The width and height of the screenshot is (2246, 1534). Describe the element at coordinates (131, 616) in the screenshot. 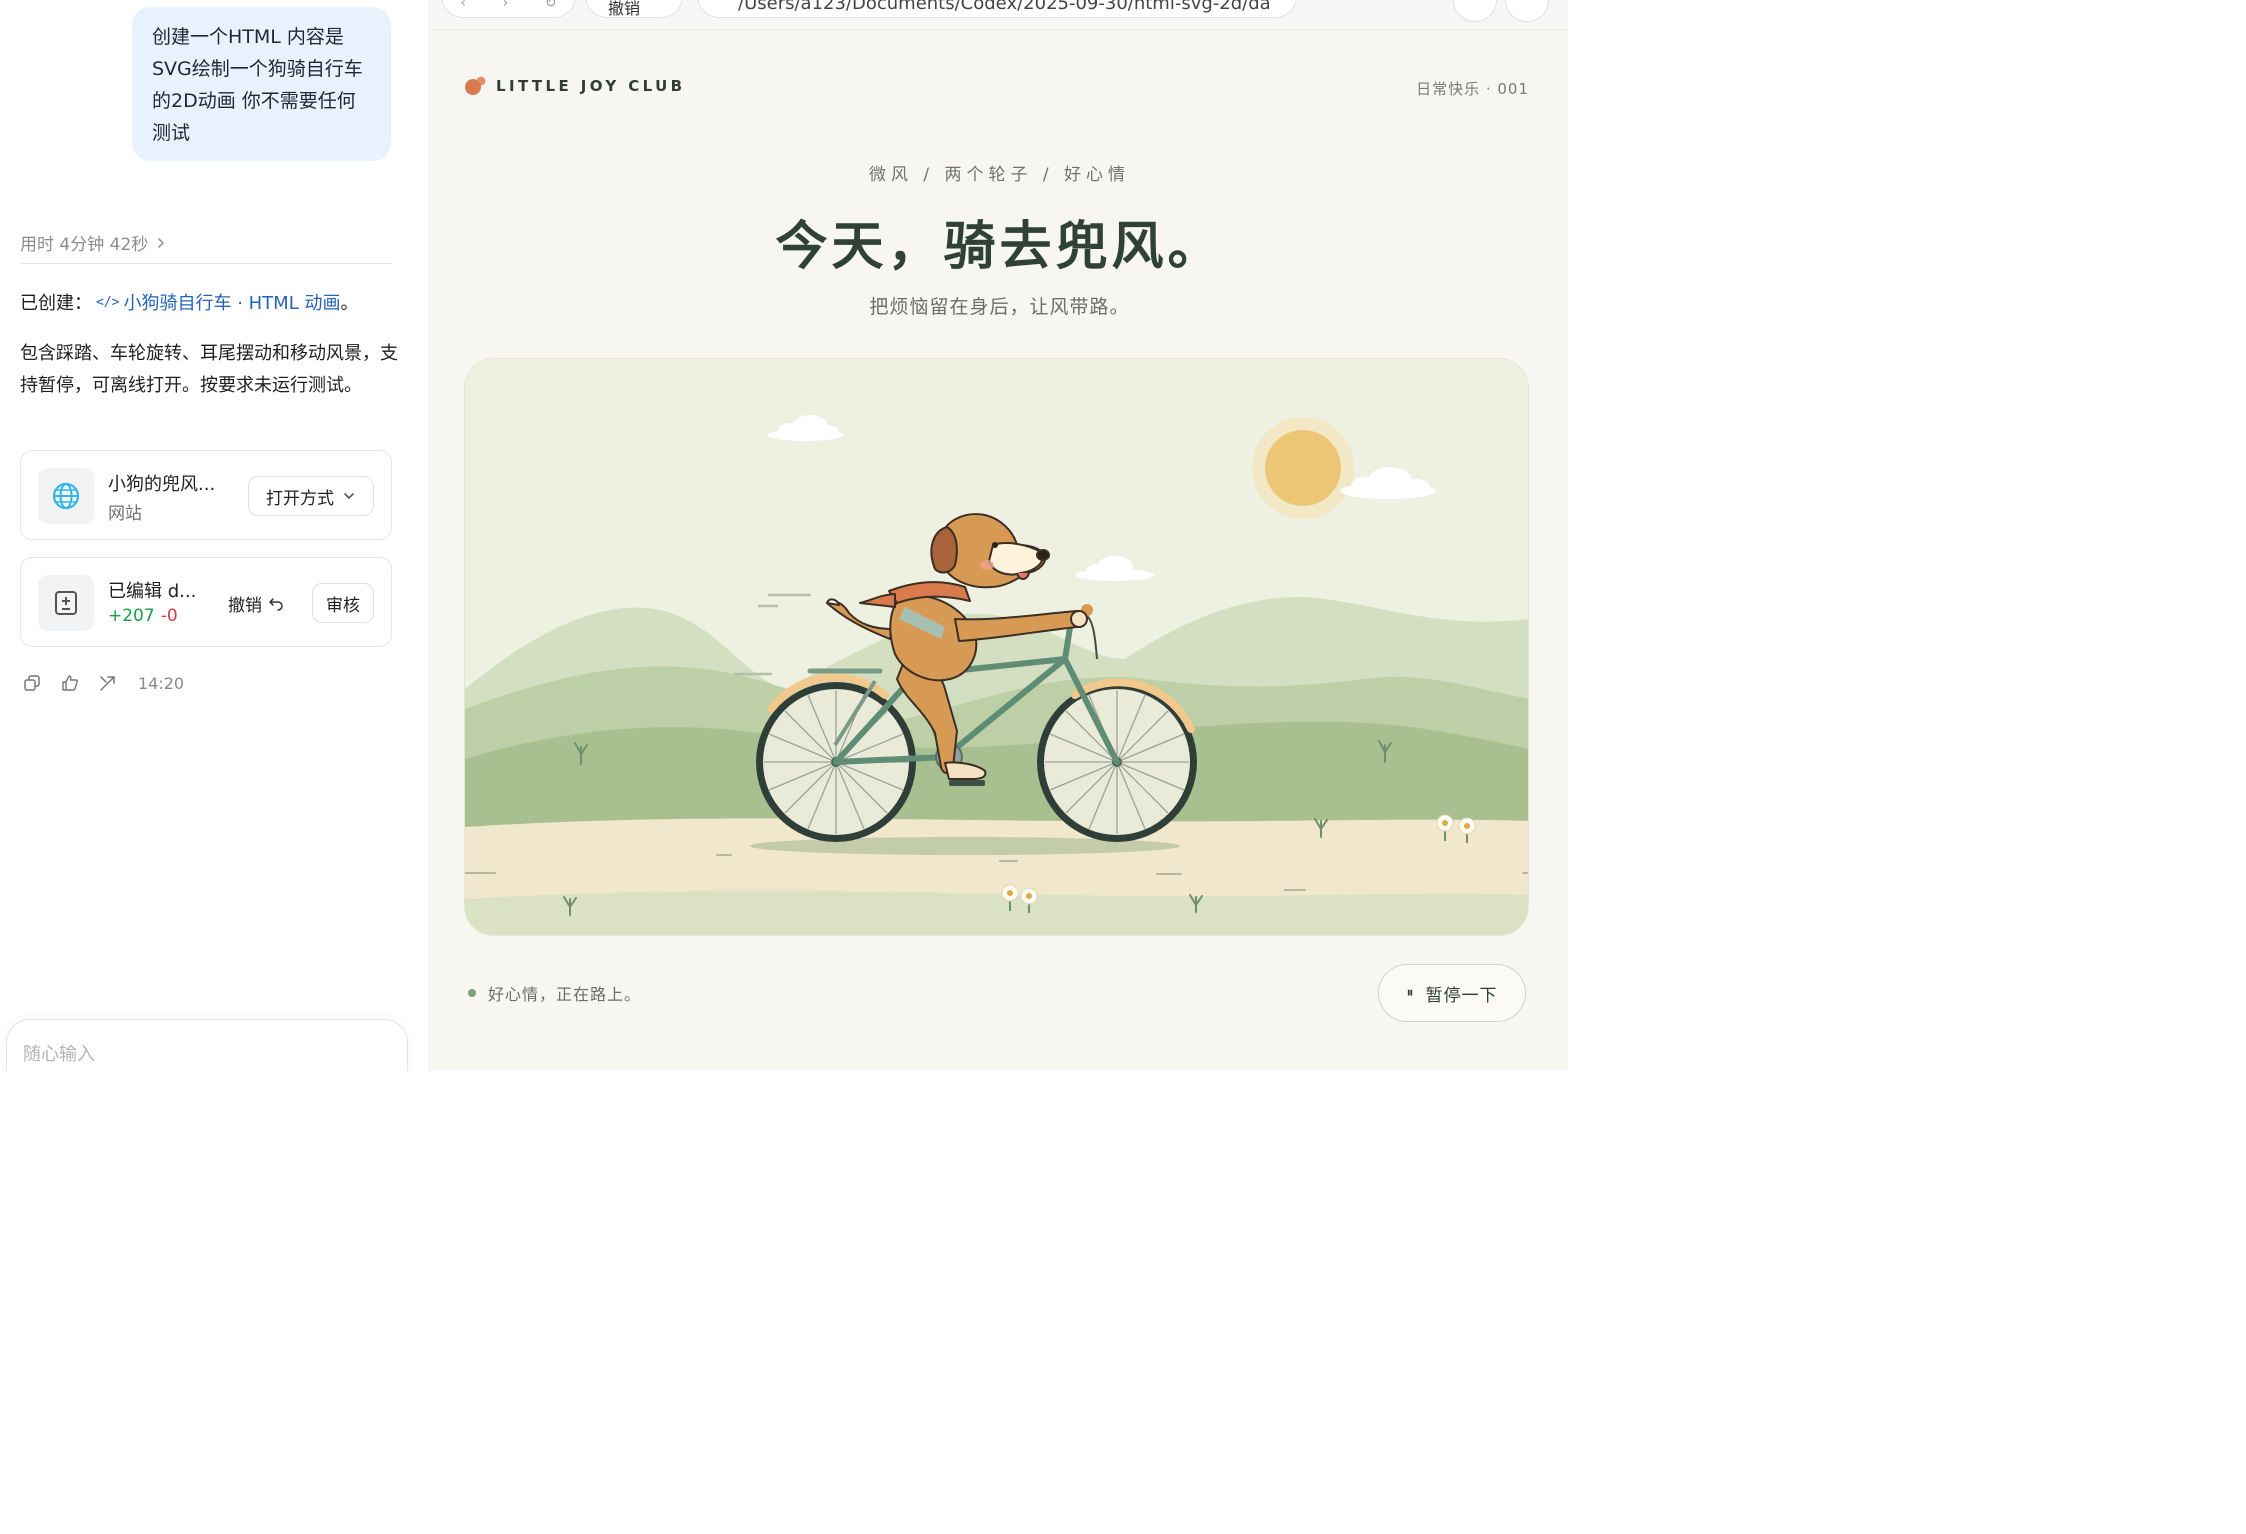

I see `lines-added: +207` at that location.